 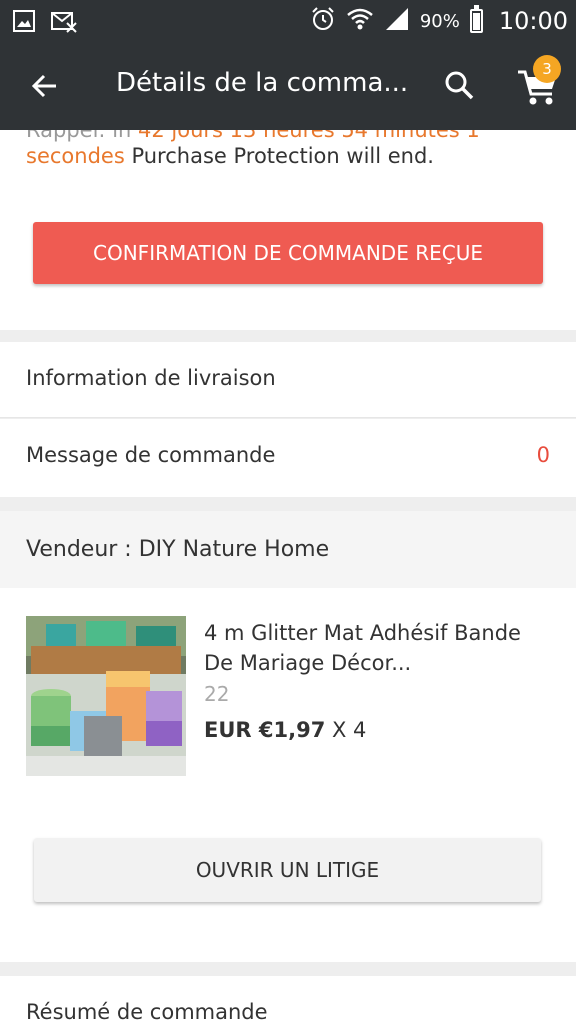 What do you see at coordinates (265, 730) in the screenshot?
I see `price-value: EUR €1,97` at bounding box center [265, 730].